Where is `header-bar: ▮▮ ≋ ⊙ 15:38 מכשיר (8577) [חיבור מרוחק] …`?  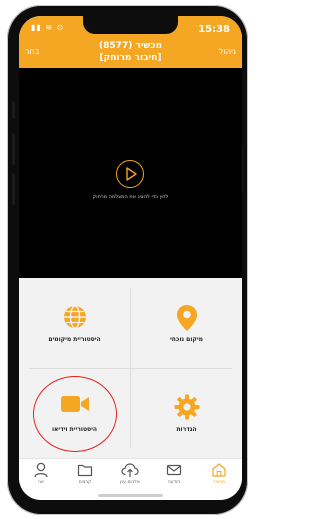
header-bar: ▮▮ ≋ ⊙ 15:38 מכשיר (8577) [חיבור מרוחק] … is located at coordinates (130, 42).